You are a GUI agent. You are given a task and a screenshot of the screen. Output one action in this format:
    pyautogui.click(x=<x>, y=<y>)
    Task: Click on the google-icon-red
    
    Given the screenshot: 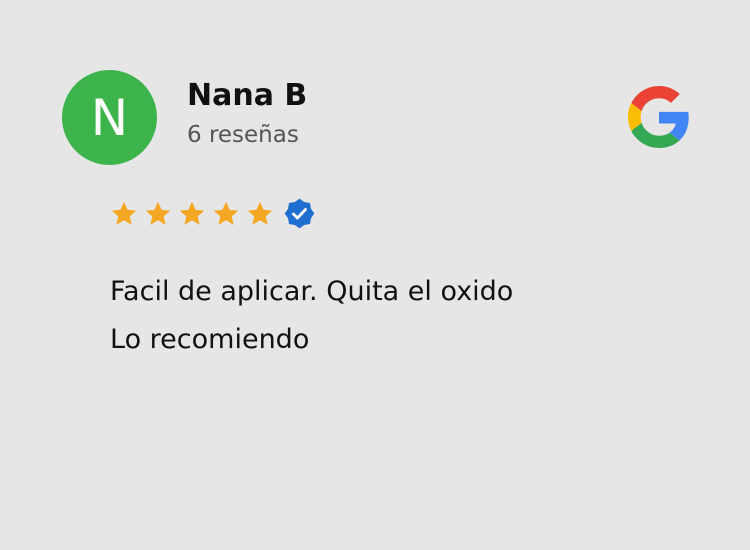 What is the action you would take?
    pyautogui.click(x=655, y=99)
    